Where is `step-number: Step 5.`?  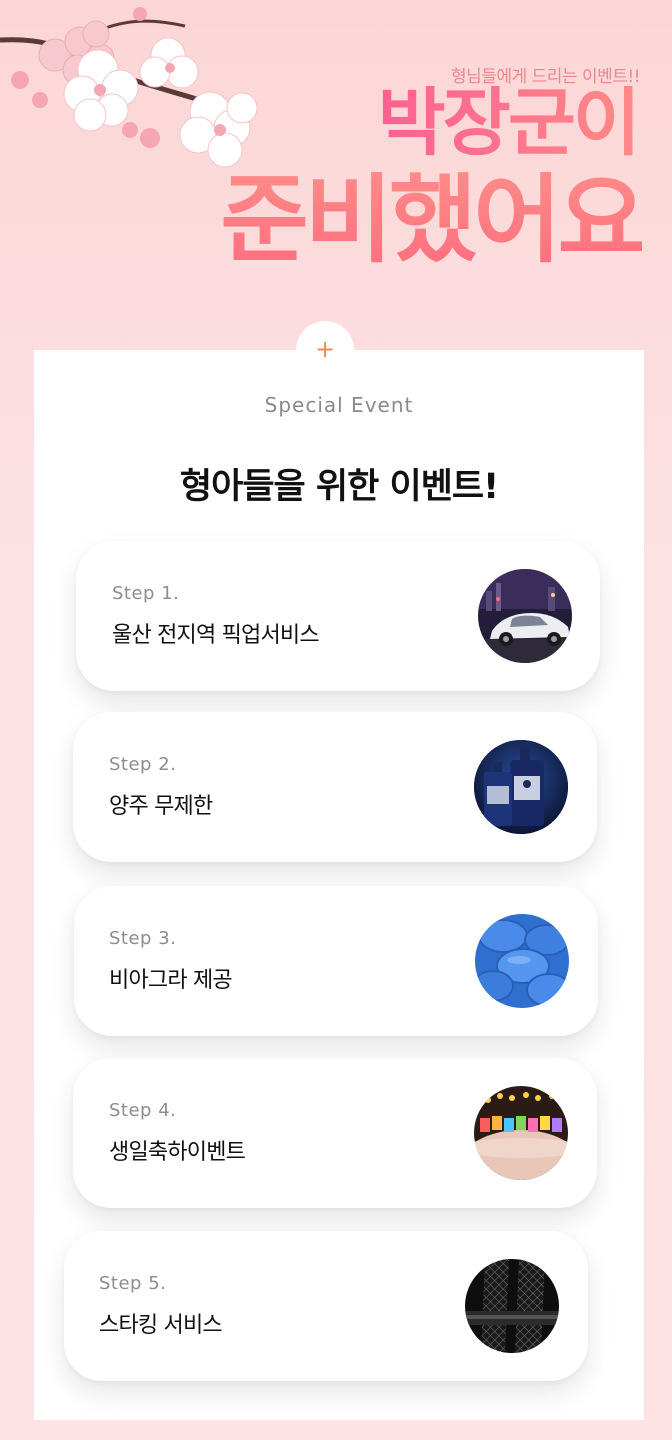 step-number: Step 5. is located at coordinates (133, 1283).